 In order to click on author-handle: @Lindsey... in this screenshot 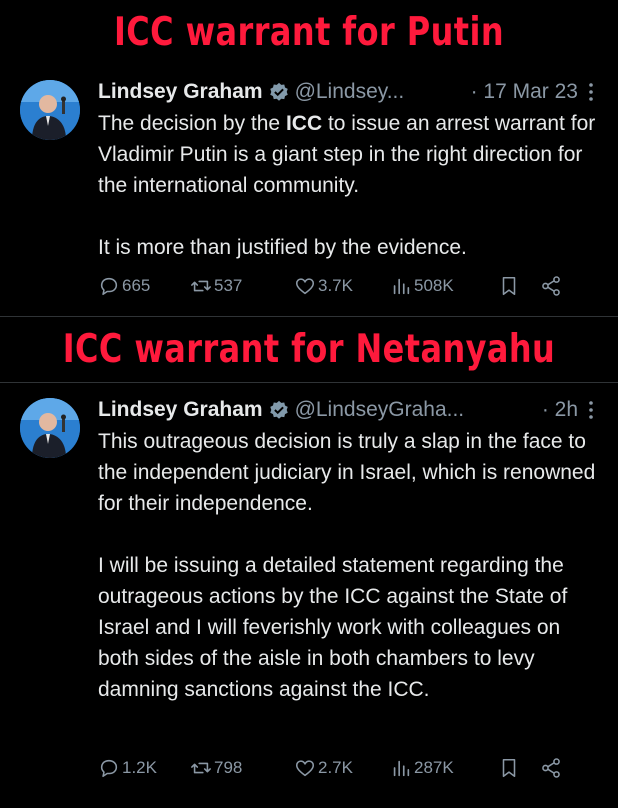, I will do `click(350, 92)`.